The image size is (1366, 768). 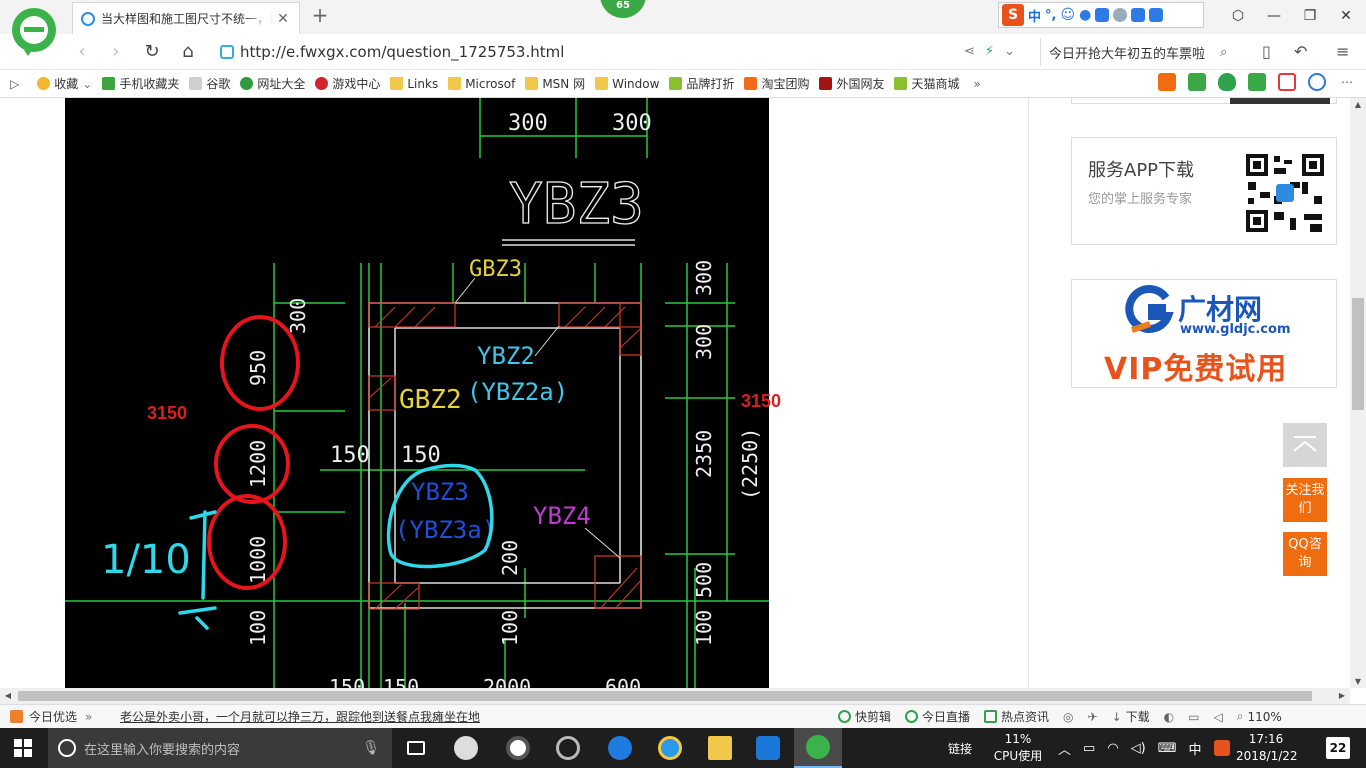 I want to click on wifi-icon: ◠, so click(x=1112, y=748).